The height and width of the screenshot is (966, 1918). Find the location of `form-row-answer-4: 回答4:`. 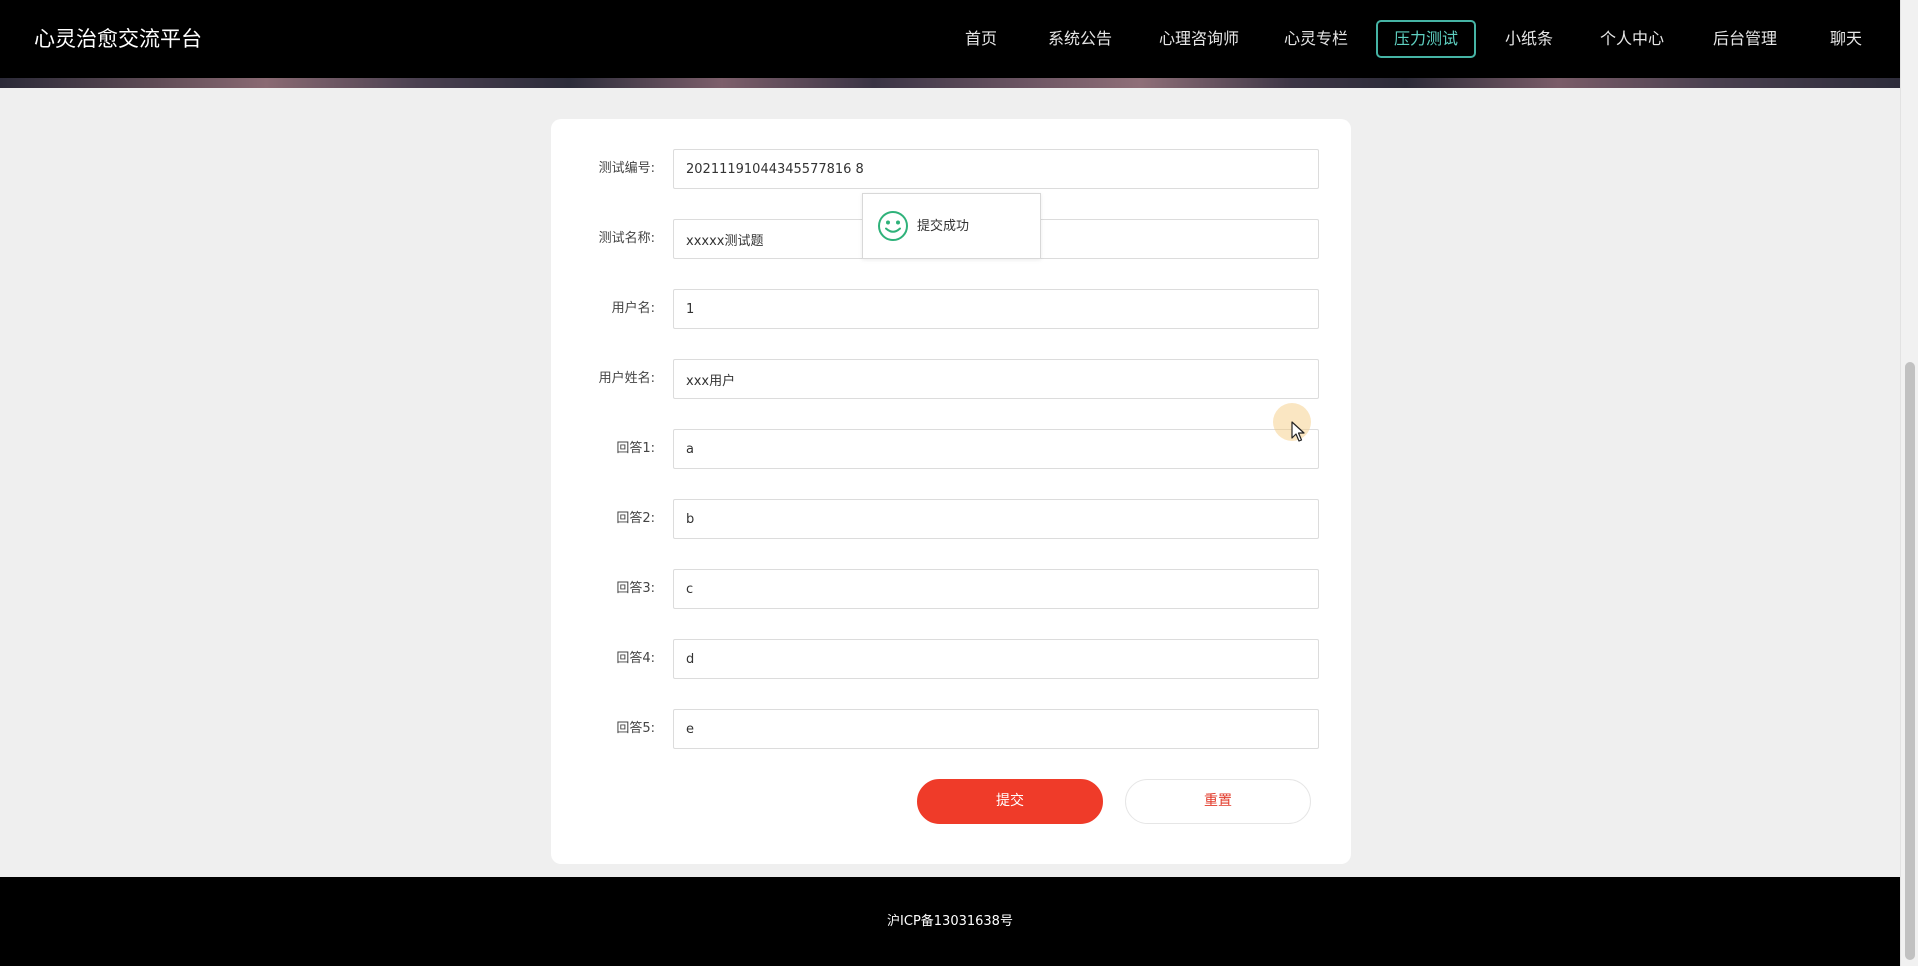

form-row-answer-4: 回答4: is located at coordinates (951, 659).